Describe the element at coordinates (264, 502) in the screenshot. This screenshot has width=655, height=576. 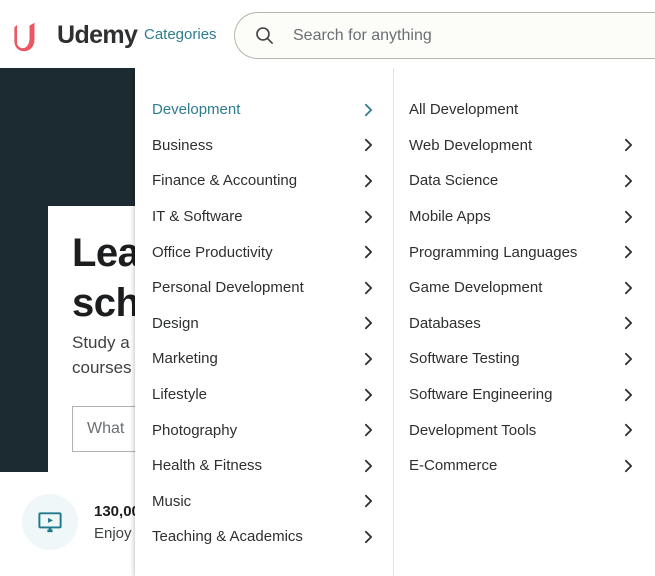
I see `menu-item-music: Music` at that location.